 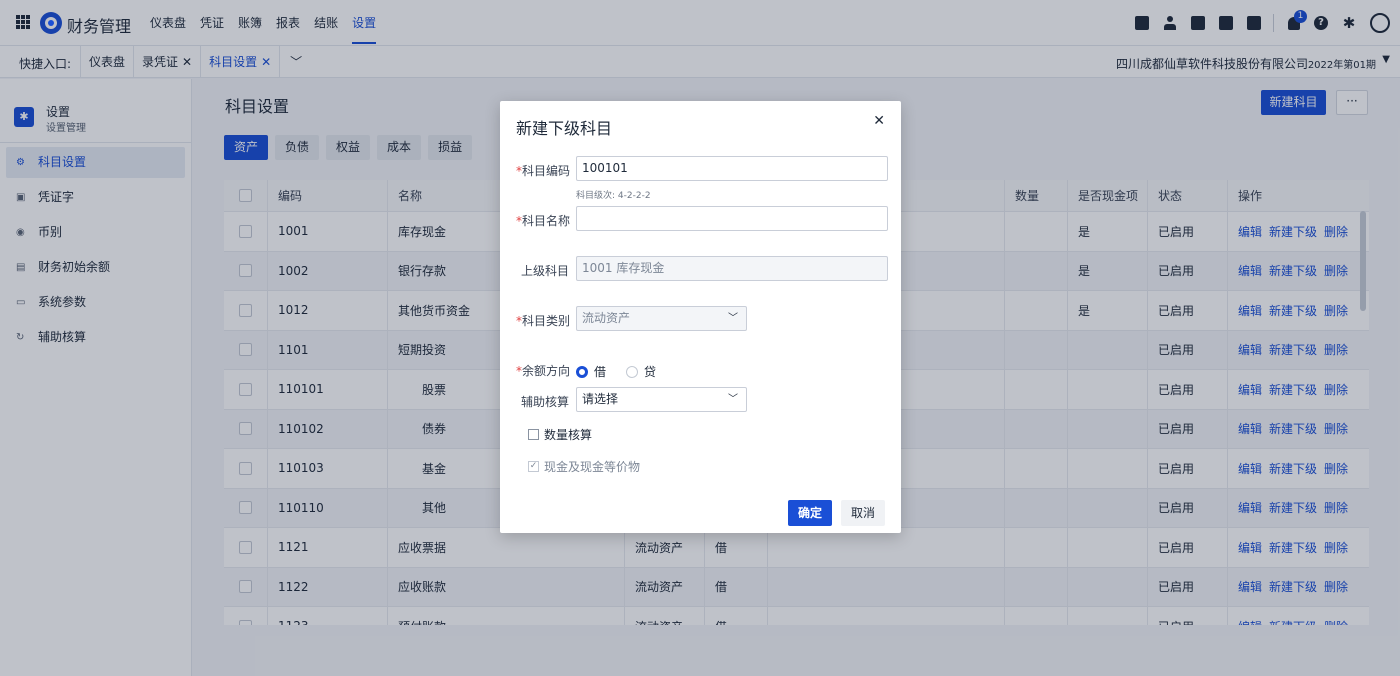 I want to click on cash-equivalent-checkbox: ✓ 现金及现金等价物, so click(x=584, y=466).